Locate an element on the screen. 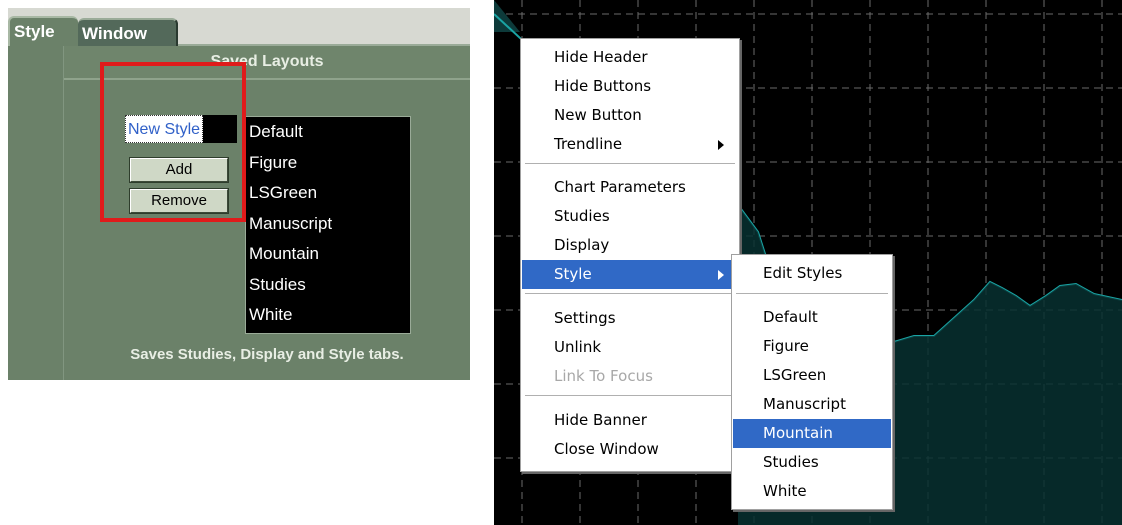 Image resolution: width=1122 pixels, height=525 pixels. menu-item-trendline: Trendline is located at coordinates (630, 144).